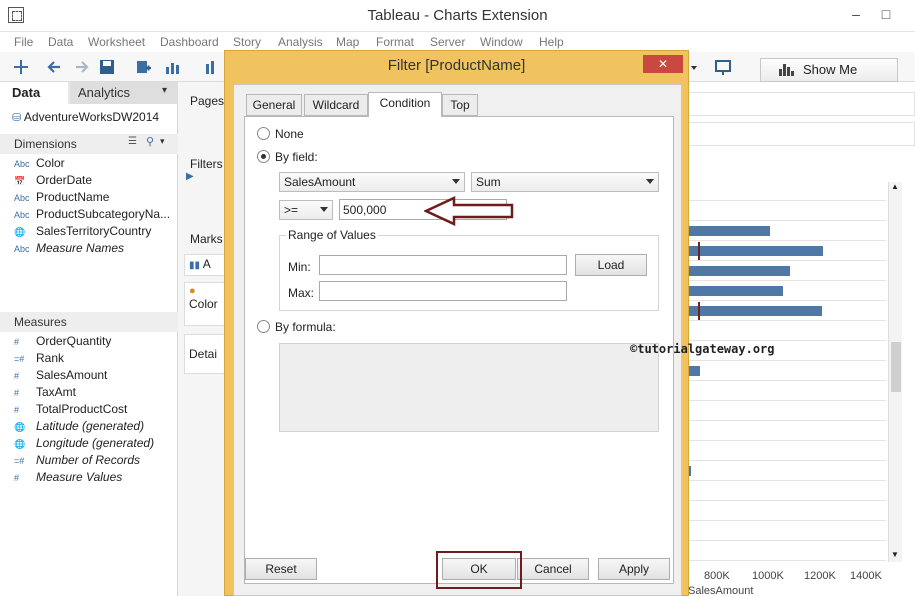  Describe the element at coordinates (702, 349) in the screenshot. I see `watermark: ©tutorialgateway.org` at that location.